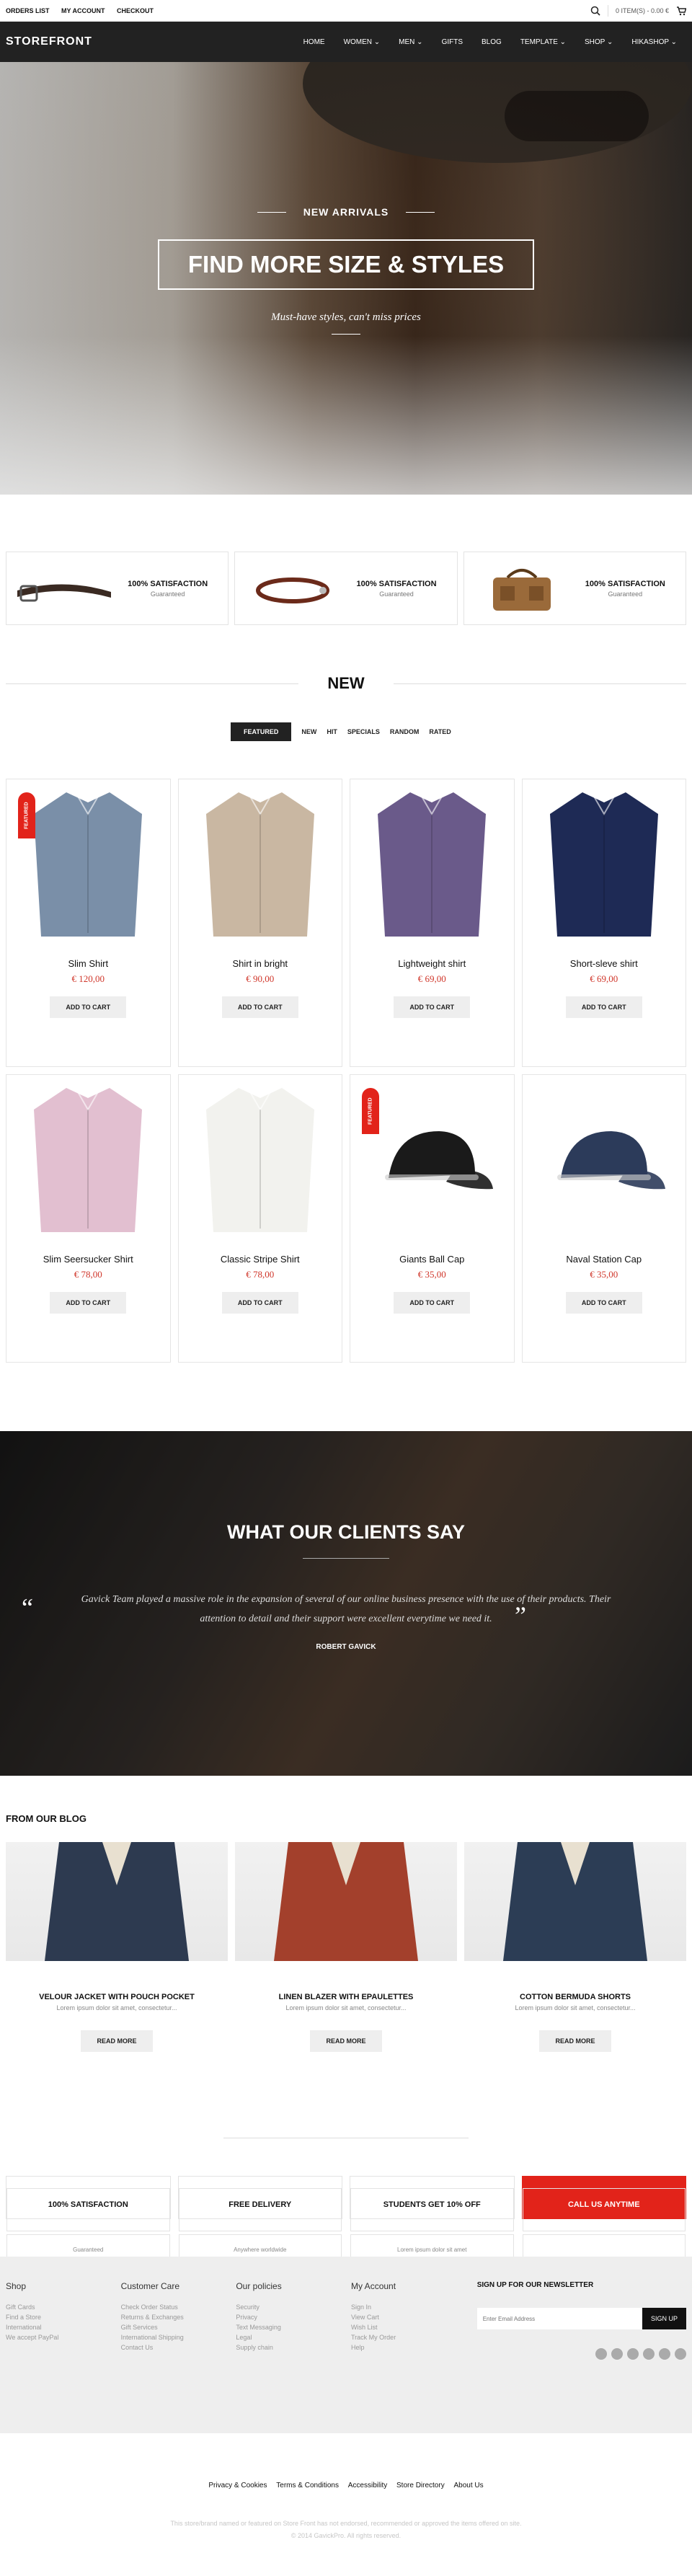 This screenshot has height=2576, width=692. Describe the element at coordinates (559, 2318) in the screenshot. I see `newsletter-email-input` at that location.